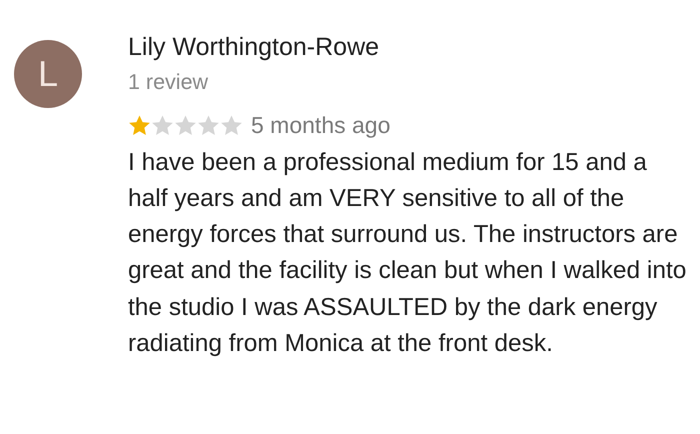  I want to click on review-time: 5 months ago, so click(320, 125).